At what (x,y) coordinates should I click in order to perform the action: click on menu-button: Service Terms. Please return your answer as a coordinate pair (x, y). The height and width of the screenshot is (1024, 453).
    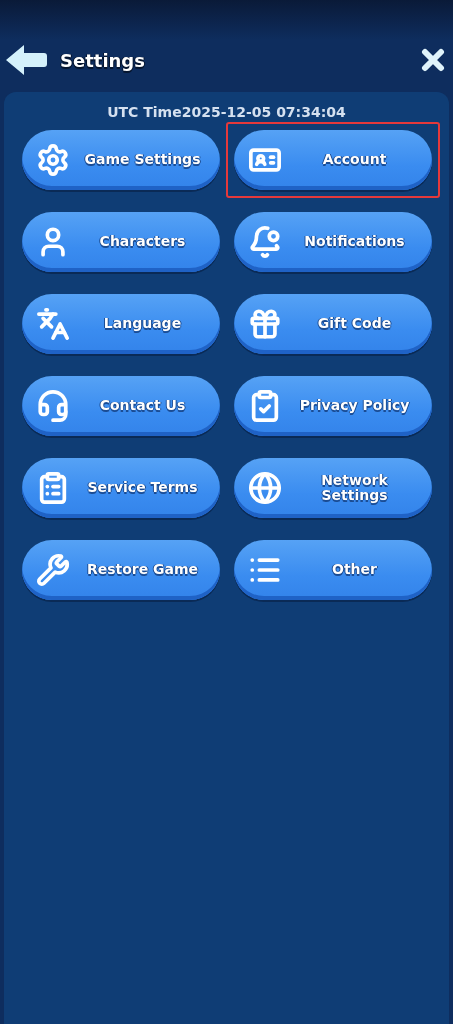
    Looking at the image, I should click on (120, 488).